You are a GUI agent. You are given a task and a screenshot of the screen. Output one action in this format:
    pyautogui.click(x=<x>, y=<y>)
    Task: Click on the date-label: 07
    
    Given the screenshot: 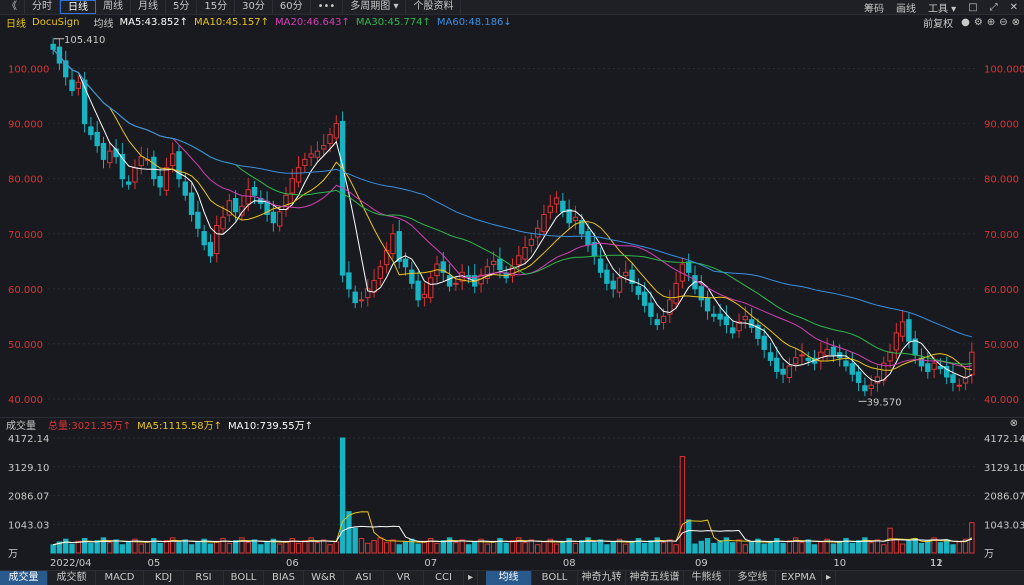 What is the action you would take?
    pyautogui.click(x=430, y=563)
    